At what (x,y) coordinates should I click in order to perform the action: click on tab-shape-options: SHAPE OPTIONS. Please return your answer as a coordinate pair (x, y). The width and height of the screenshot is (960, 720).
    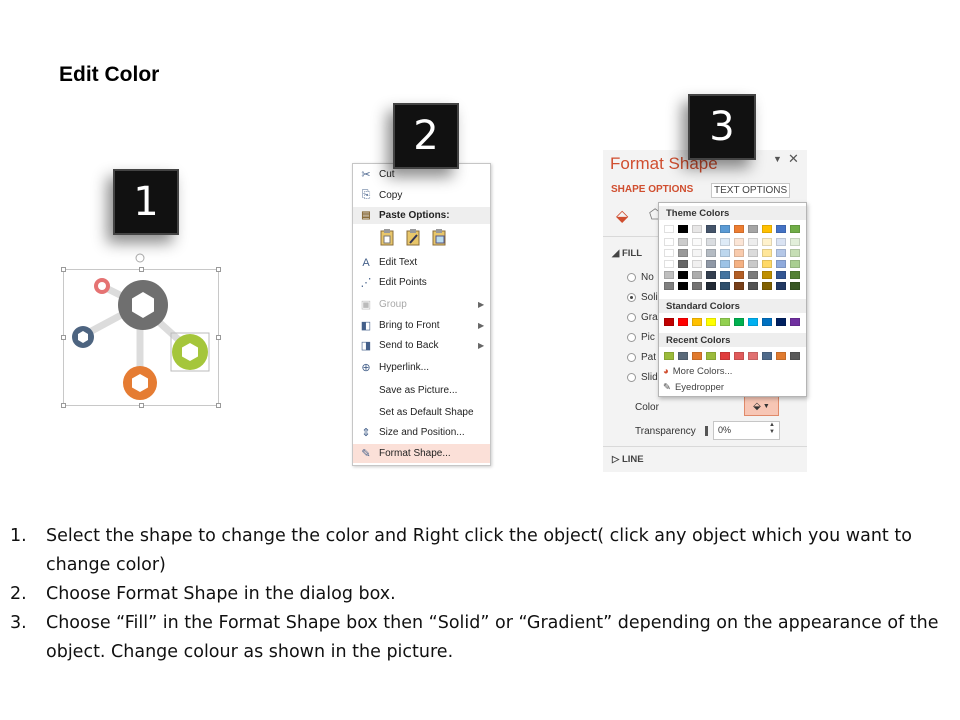
    Looking at the image, I should click on (652, 189).